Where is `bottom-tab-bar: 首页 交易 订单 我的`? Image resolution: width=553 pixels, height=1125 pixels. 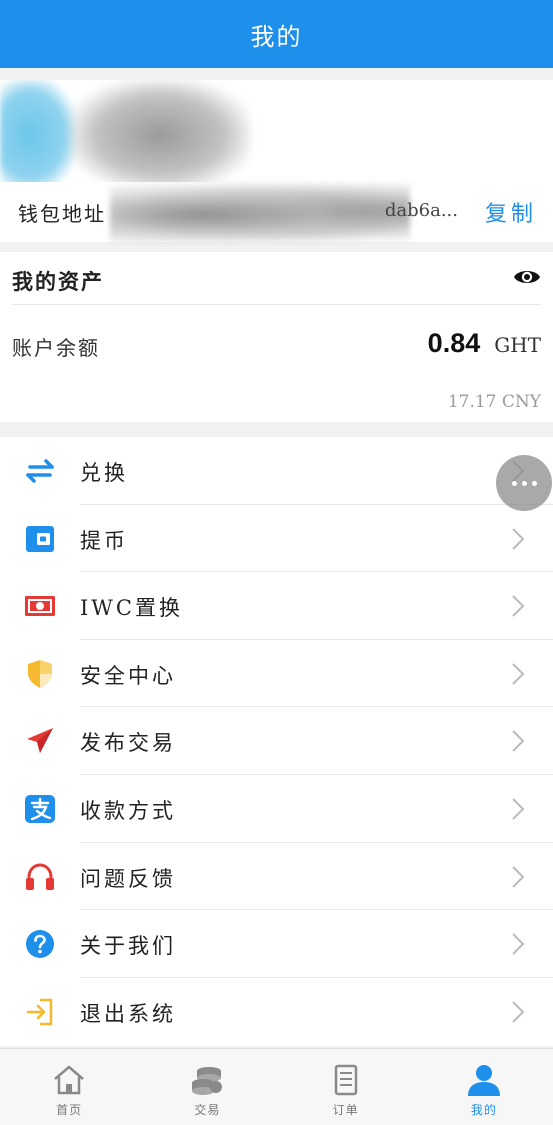 bottom-tab-bar: 首页 交易 订单 我的 is located at coordinates (276, 1086).